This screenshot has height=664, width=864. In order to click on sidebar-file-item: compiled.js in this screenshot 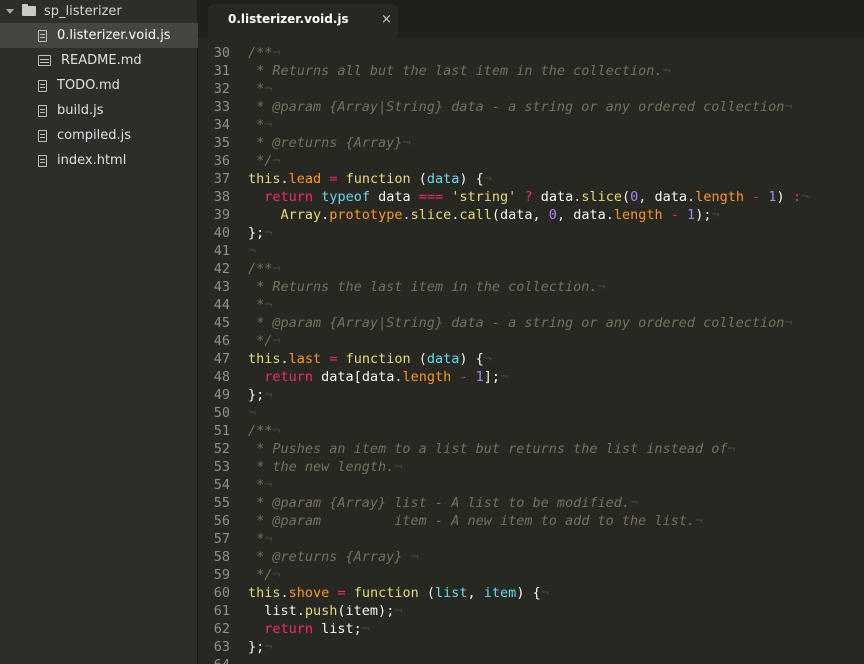, I will do `click(99, 135)`.